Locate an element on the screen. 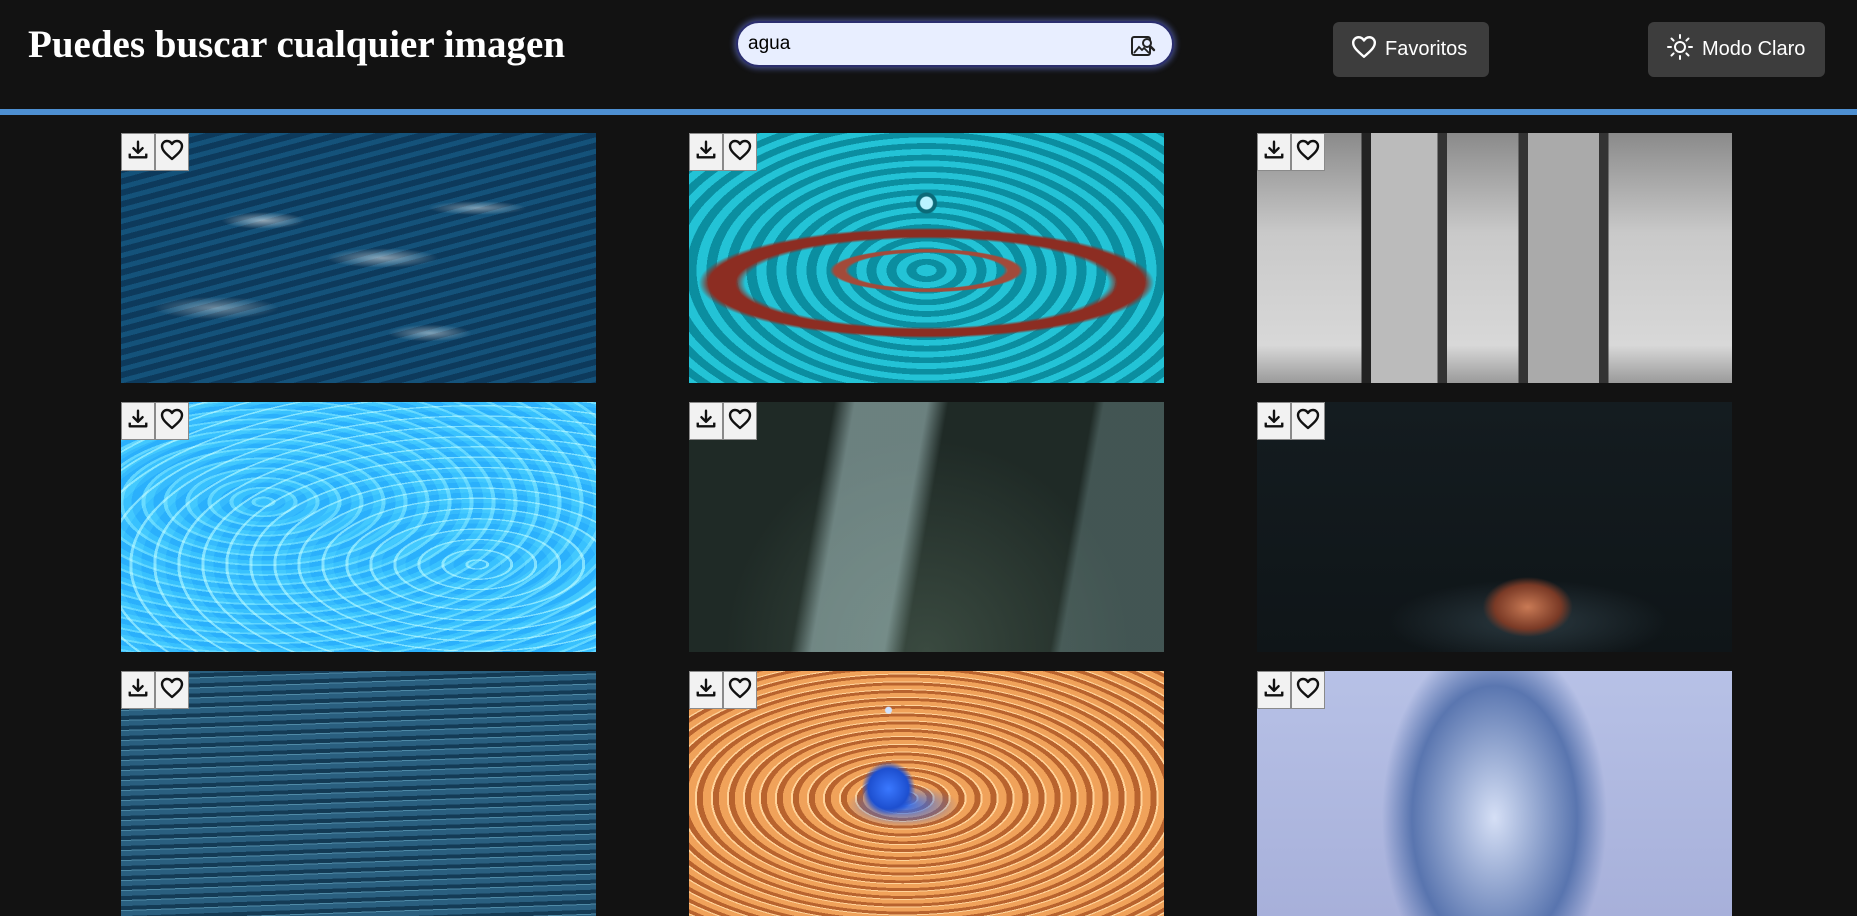 This screenshot has width=1857, height=916. hand-in-dark-water-image is located at coordinates (1494, 527).